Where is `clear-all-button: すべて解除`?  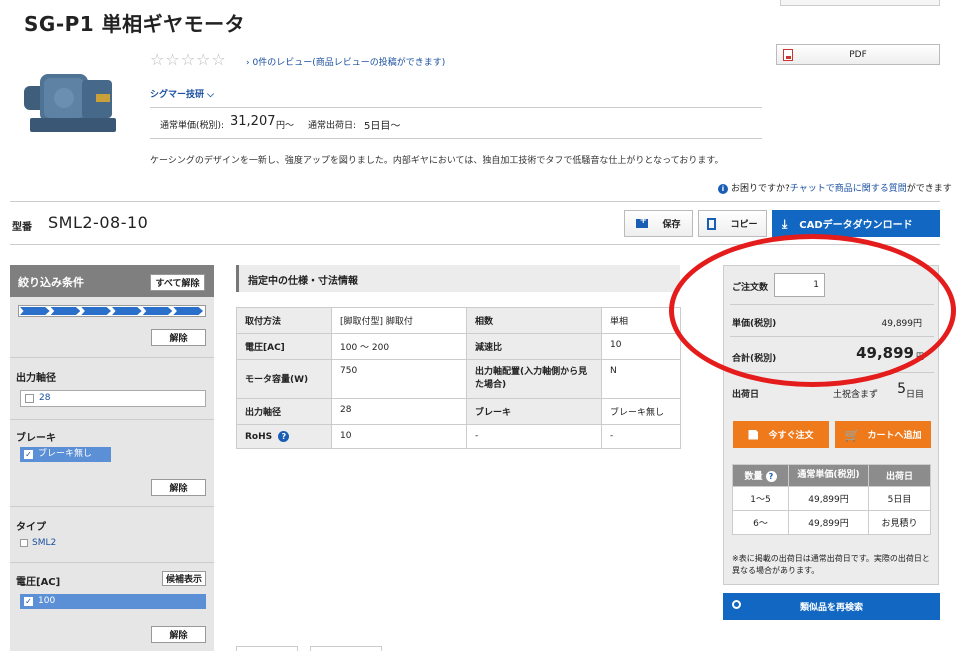 clear-all-button: すべて解除 is located at coordinates (177, 282).